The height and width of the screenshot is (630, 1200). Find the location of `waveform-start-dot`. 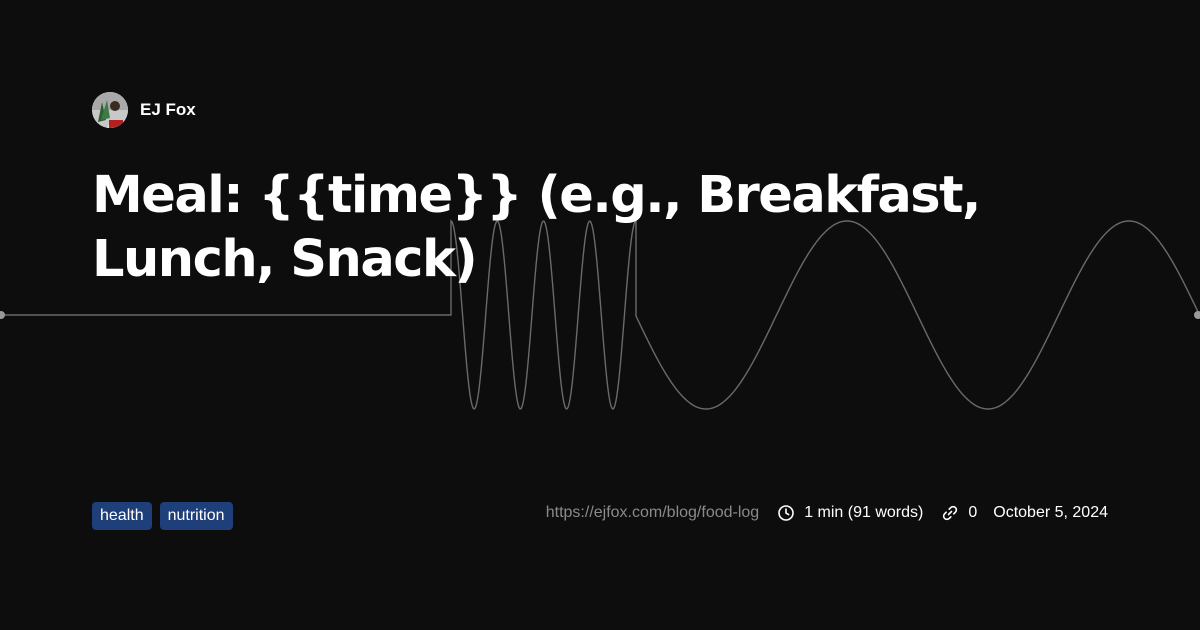

waveform-start-dot is located at coordinates (2, 315).